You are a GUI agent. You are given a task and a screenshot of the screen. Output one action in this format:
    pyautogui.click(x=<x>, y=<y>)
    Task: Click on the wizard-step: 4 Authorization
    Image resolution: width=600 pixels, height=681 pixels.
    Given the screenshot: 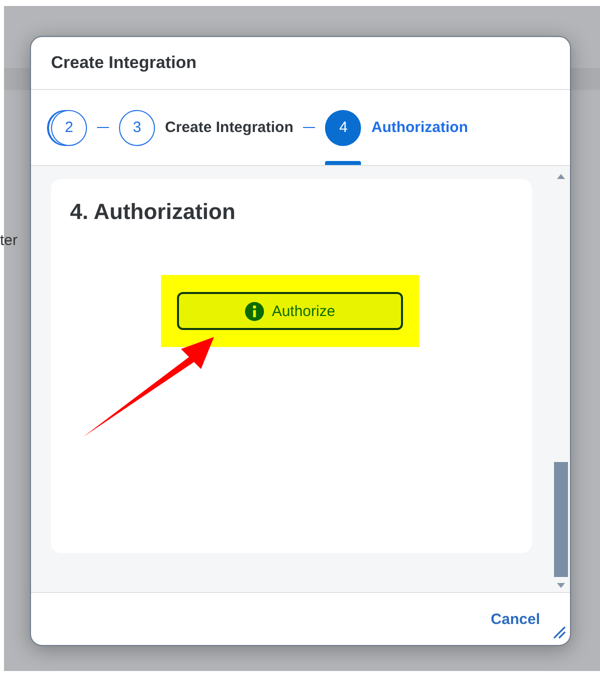 What is the action you would take?
    pyautogui.click(x=396, y=127)
    